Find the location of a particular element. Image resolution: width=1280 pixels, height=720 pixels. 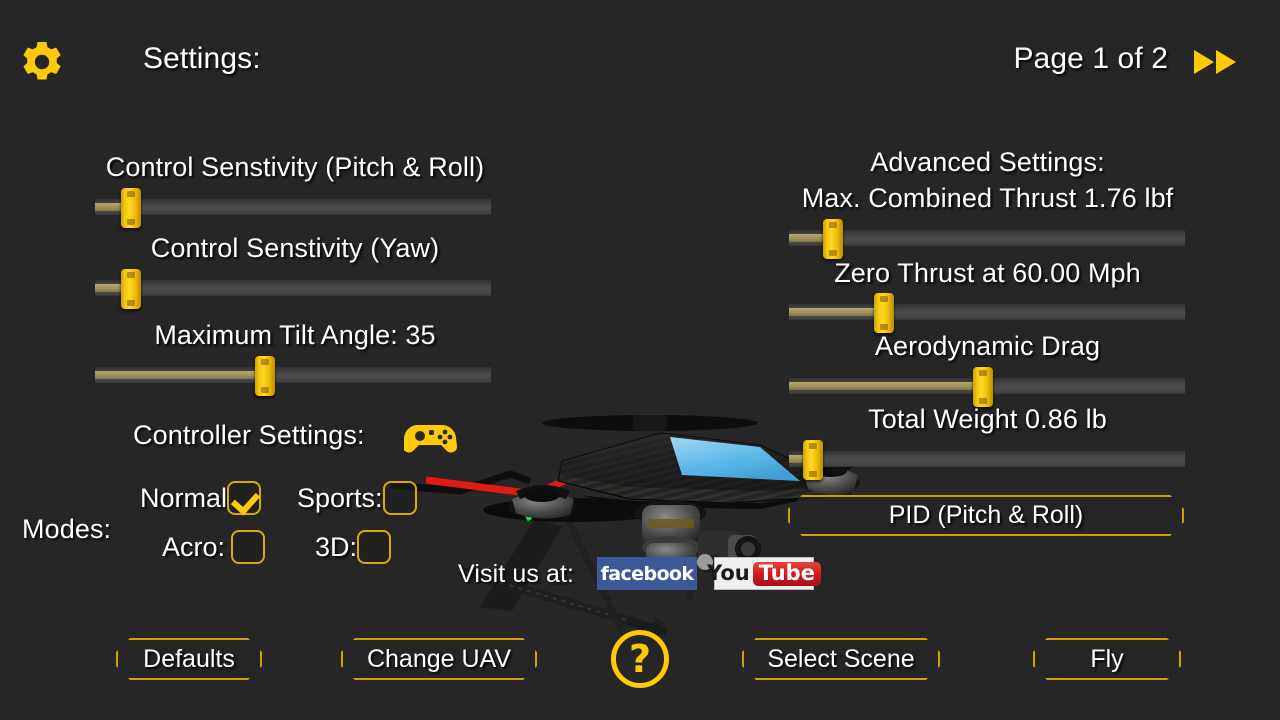

control-sensitivity-pitch-roll-slider is located at coordinates (293, 208).